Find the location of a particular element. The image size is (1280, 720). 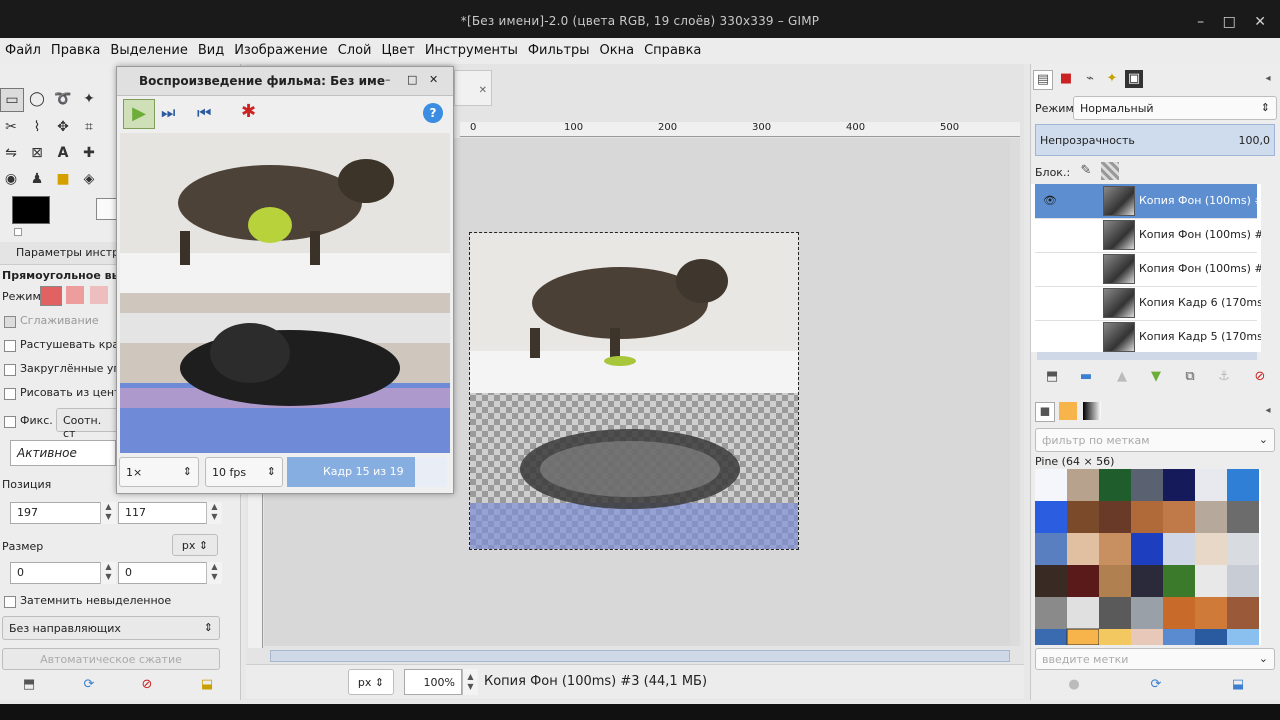

pos-y-spin-icon: ▲ ▼ is located at coordinates (214, 513).